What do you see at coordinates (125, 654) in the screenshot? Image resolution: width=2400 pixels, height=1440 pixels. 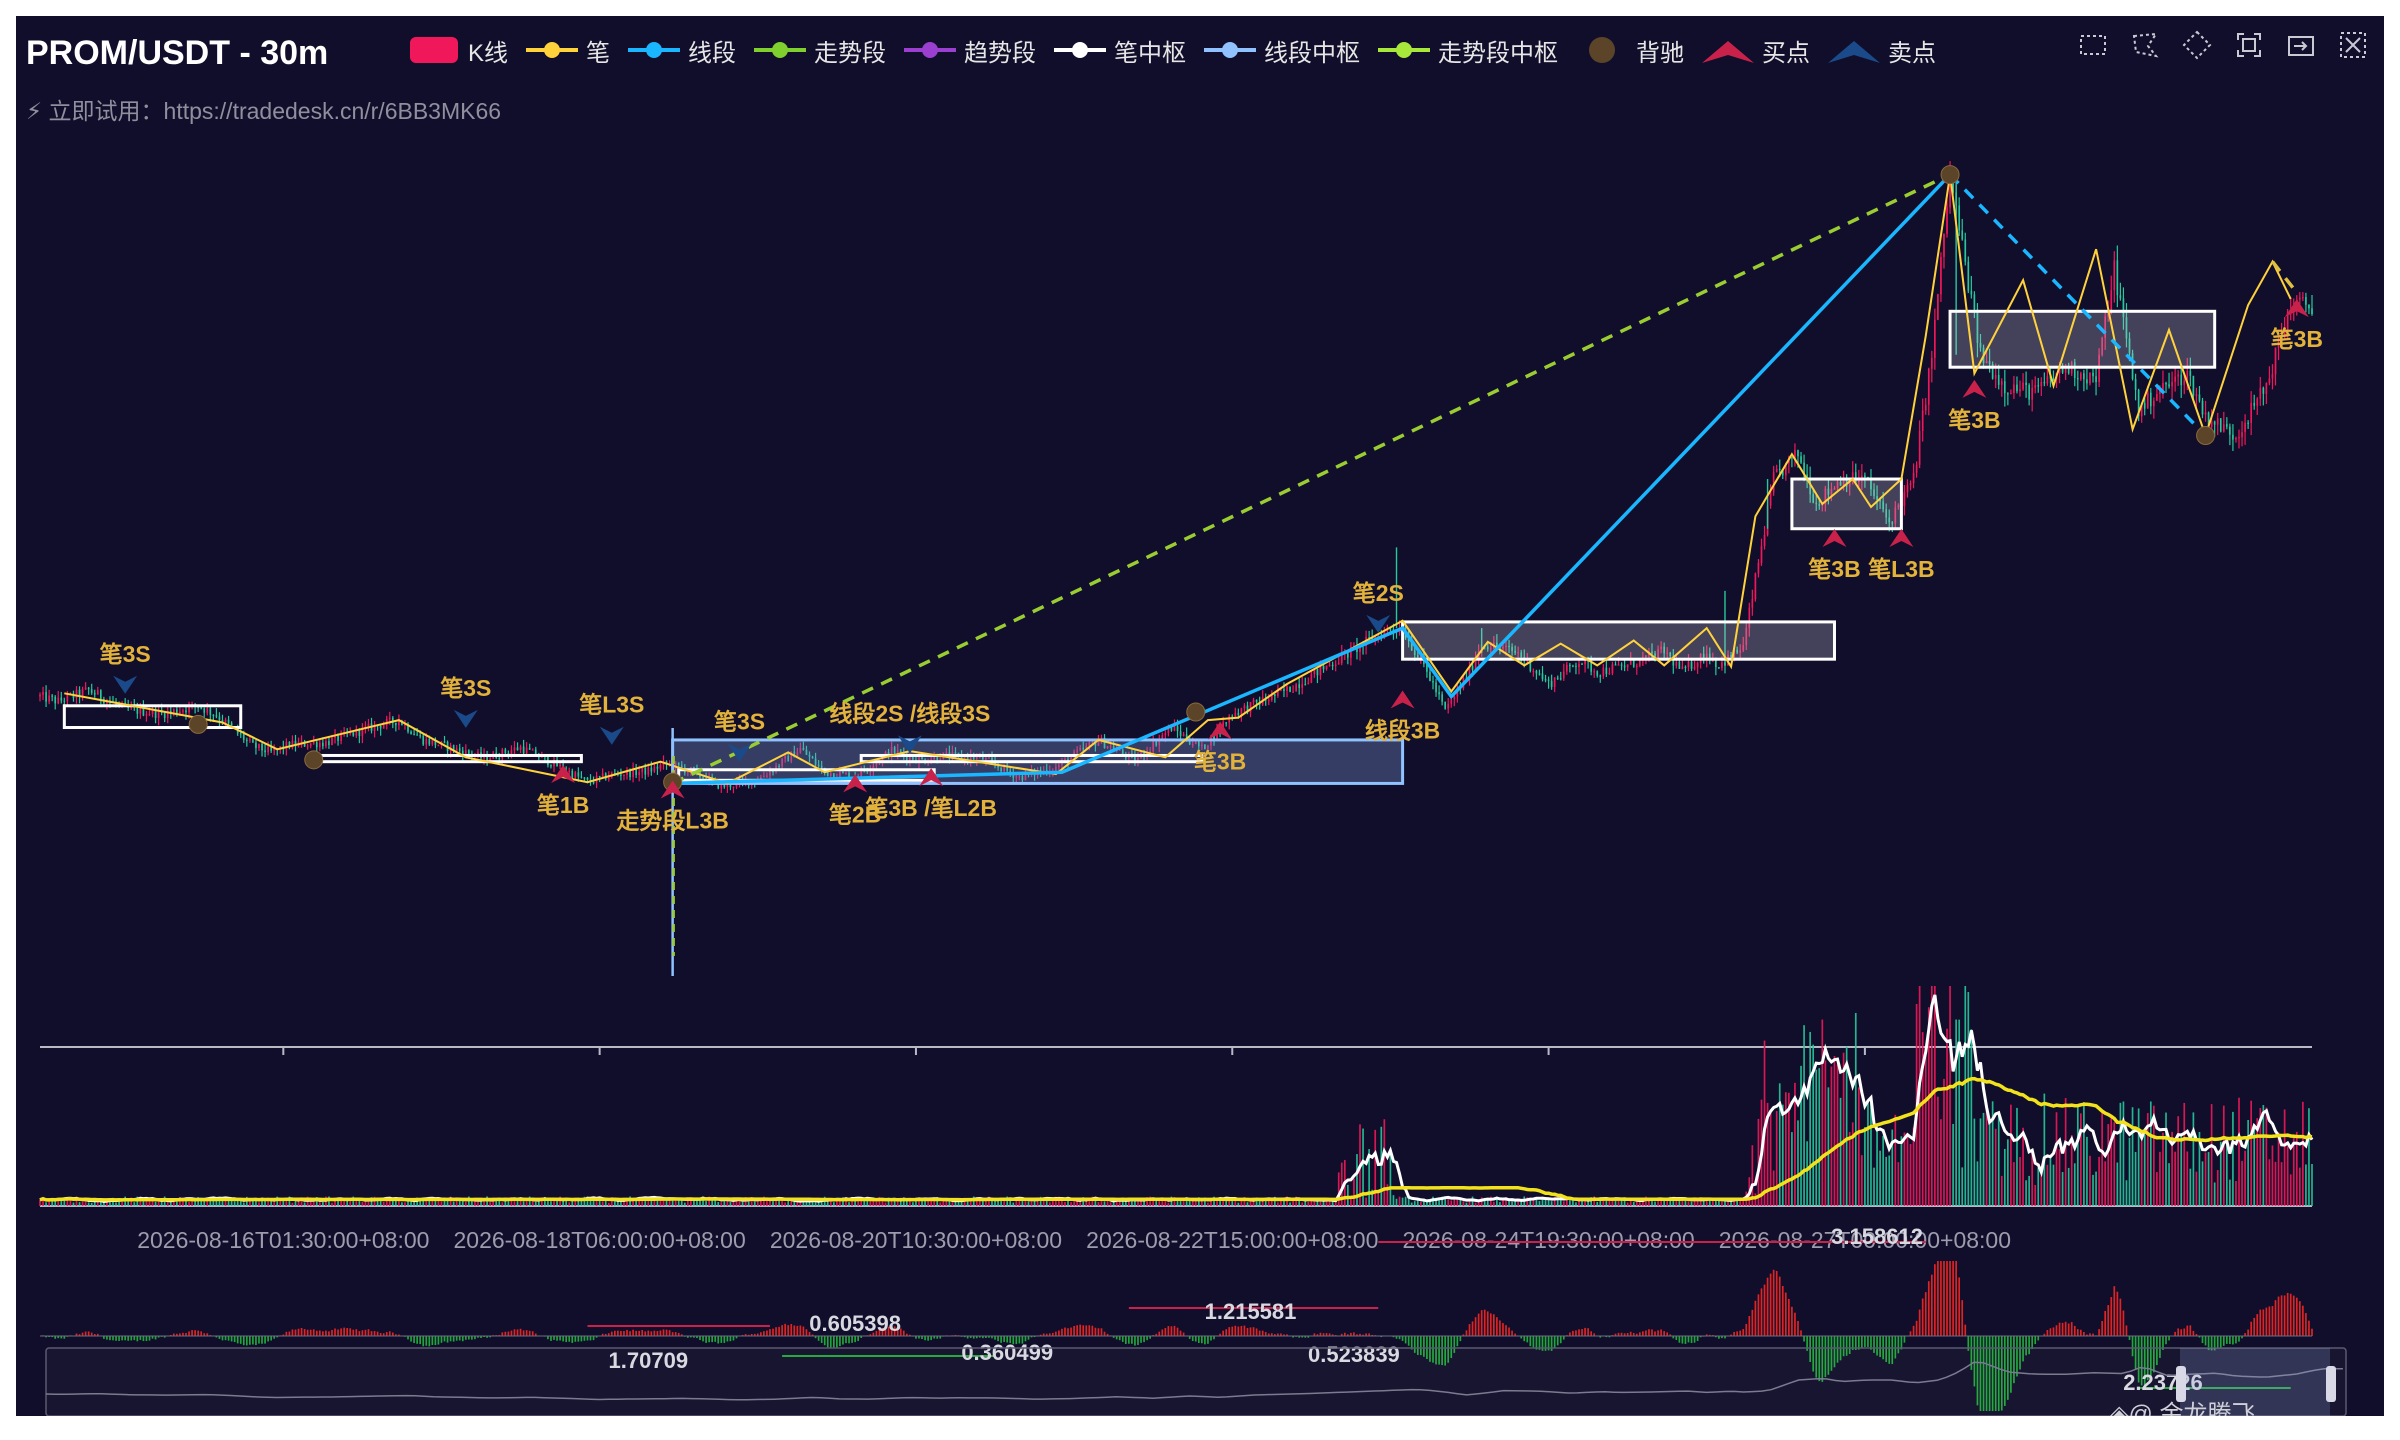 I see `sell-label-0: 笔3S` at bounding box center [125, 654].